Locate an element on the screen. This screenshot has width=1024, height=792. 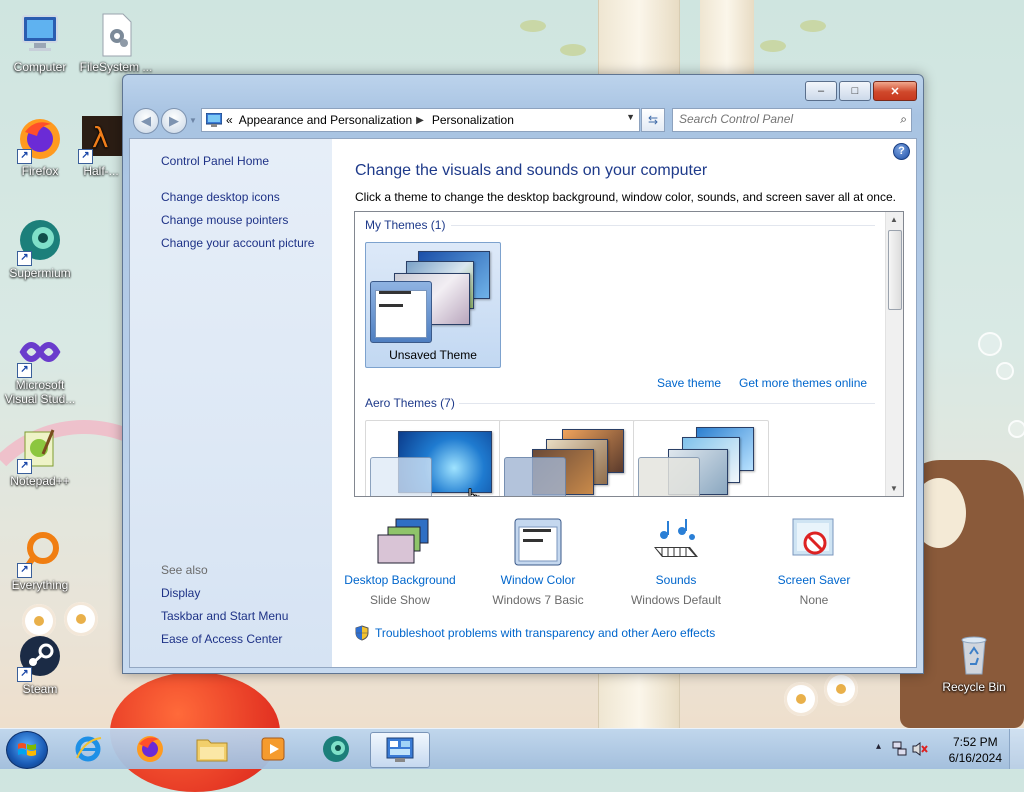
save-theme-link: Save theme is located at coordinates (689, 383).